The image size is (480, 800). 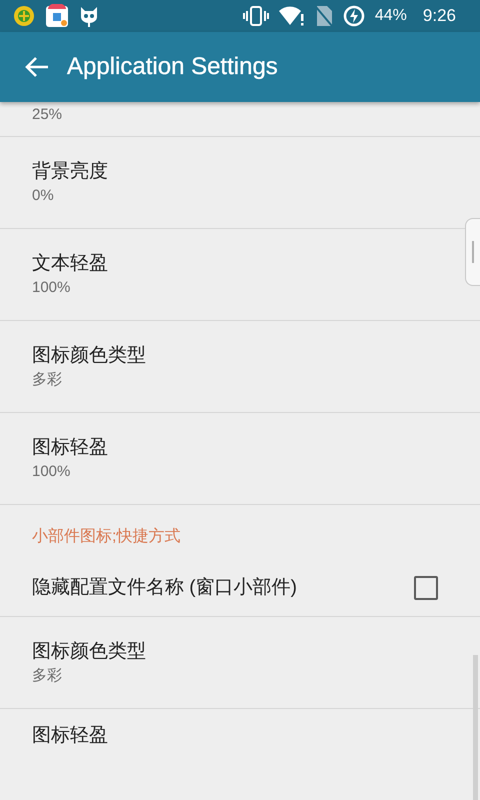 What do you see at coordinates (48, 115) in the screenshot?
I see `setting-value: 25%` at bounding box center [48, 115].